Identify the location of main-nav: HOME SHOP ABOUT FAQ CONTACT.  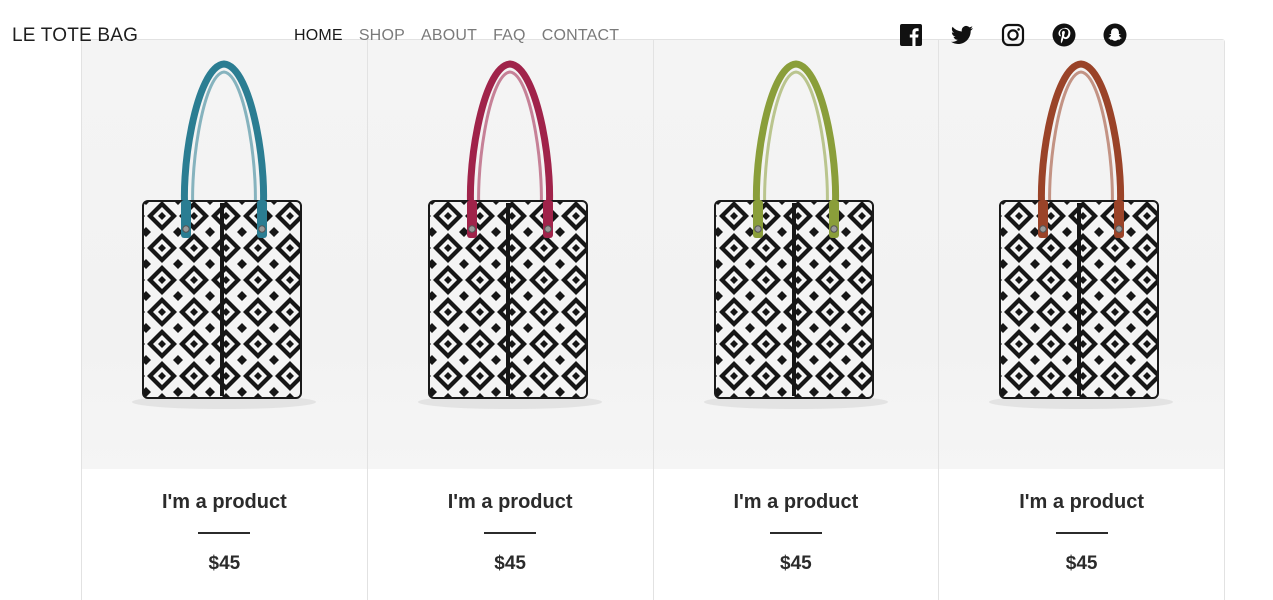
(456, 36).